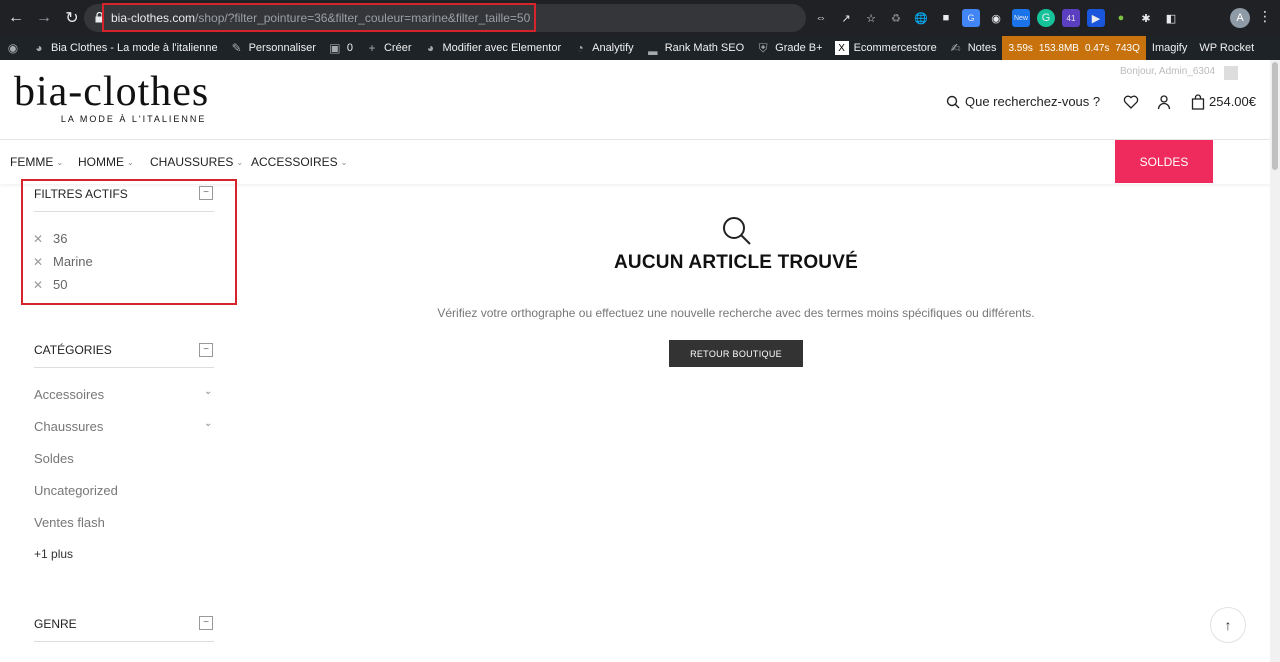 The height and width of the screenshot is (662, 1280). I want to click on site-logo: bia-clothes LA MODE À L'ITALIENNE, so click(111, 97).